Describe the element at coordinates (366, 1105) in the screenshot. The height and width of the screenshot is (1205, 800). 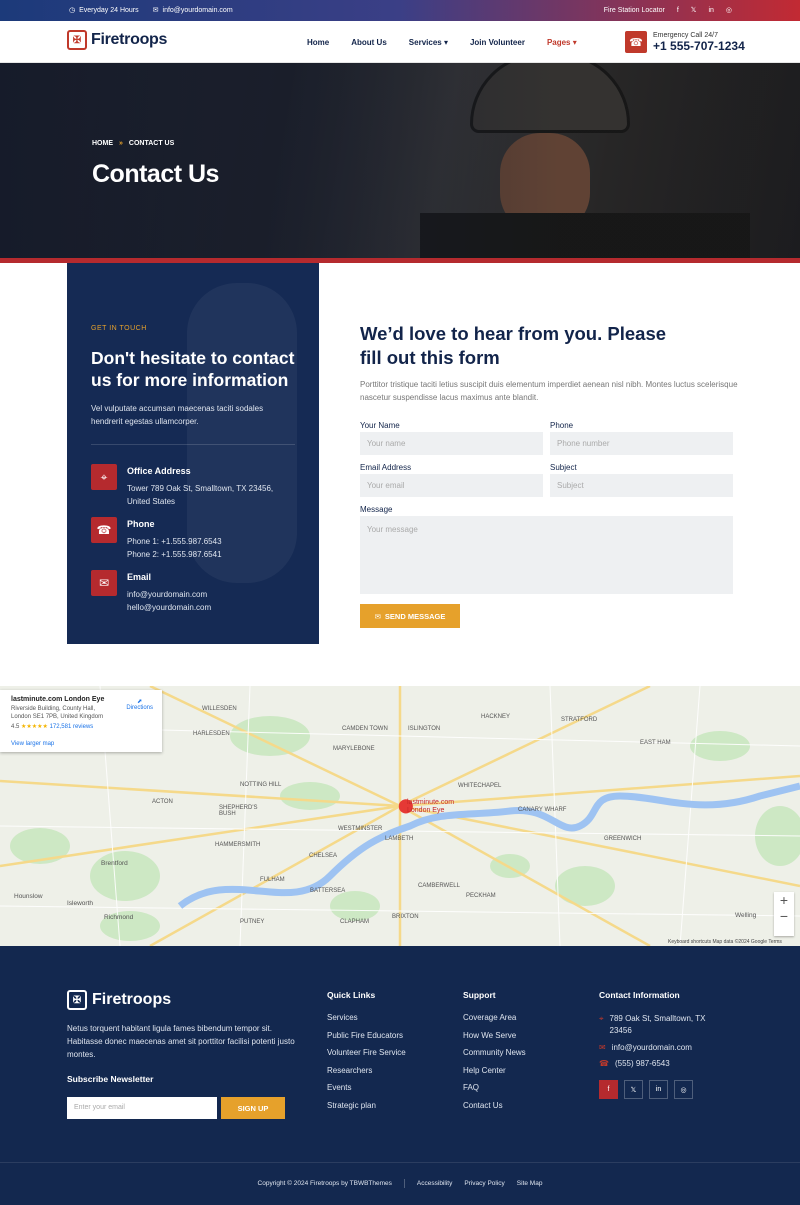
I see `footer-link: Strategic plan` at that location.